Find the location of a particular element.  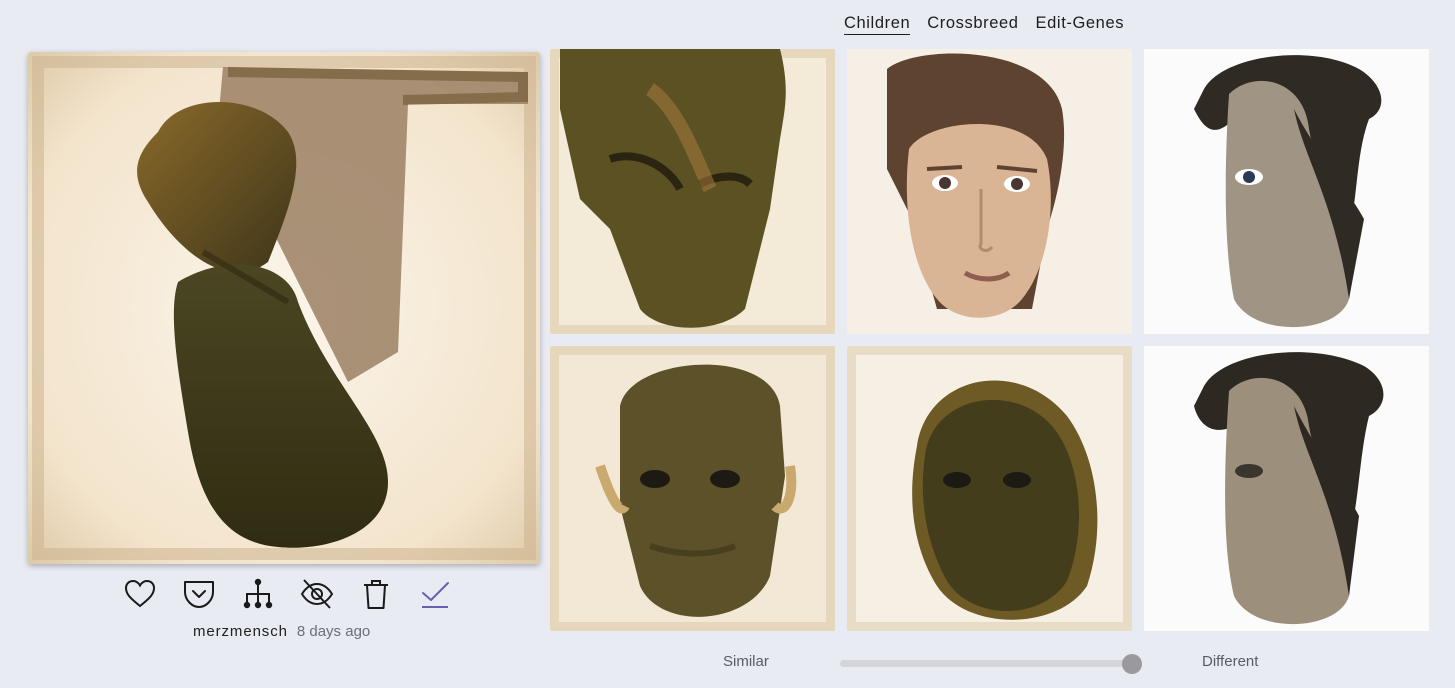

hide-button is located at coordinates (317, 594).